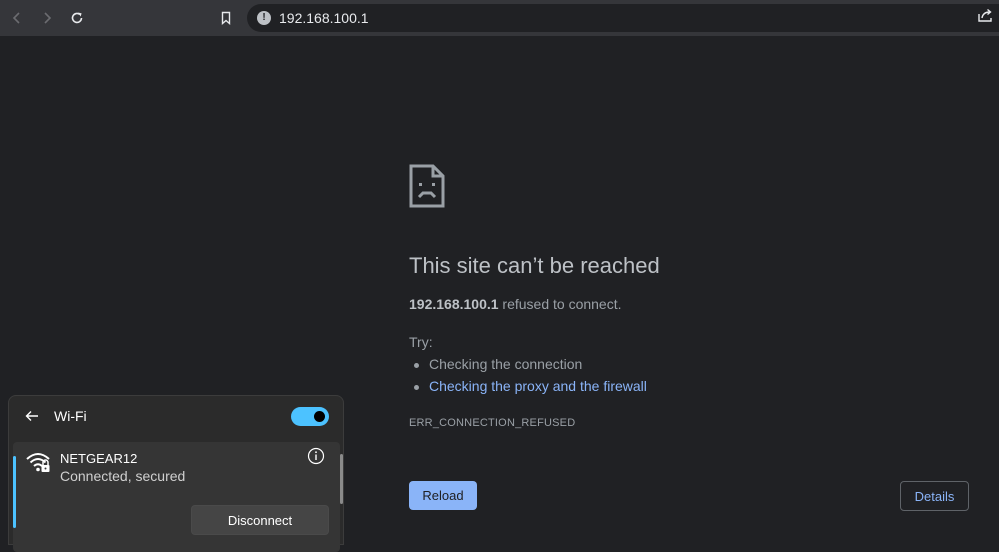 The image size is (999, 552). I want to click on arrow-left-icon, so click(32, 416).